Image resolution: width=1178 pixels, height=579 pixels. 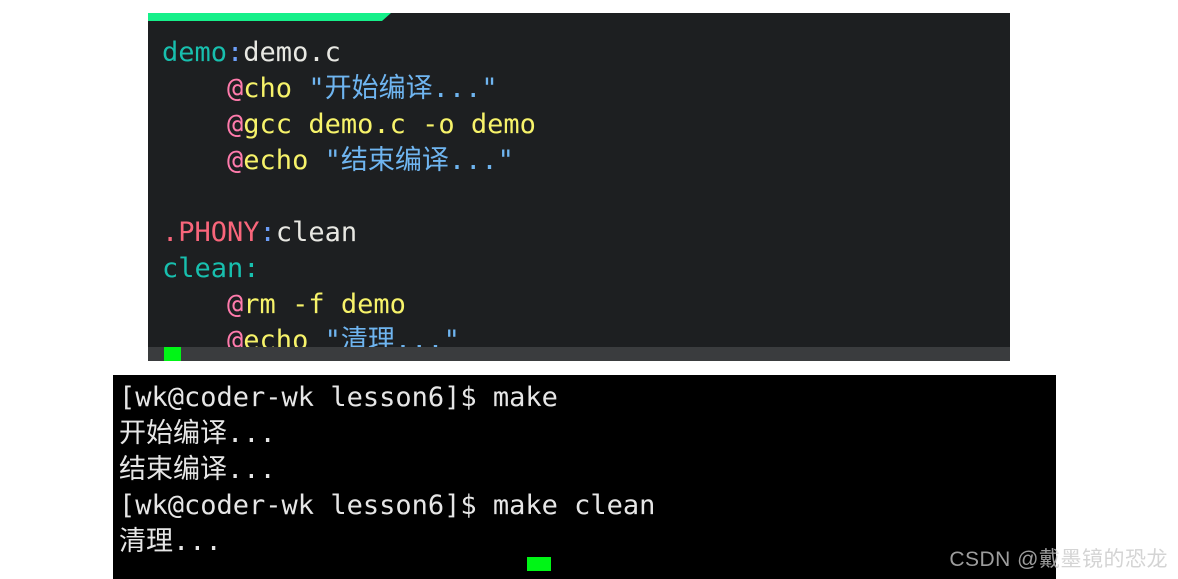 I want to click on code-line: clean:, so click(x=586, y=269).